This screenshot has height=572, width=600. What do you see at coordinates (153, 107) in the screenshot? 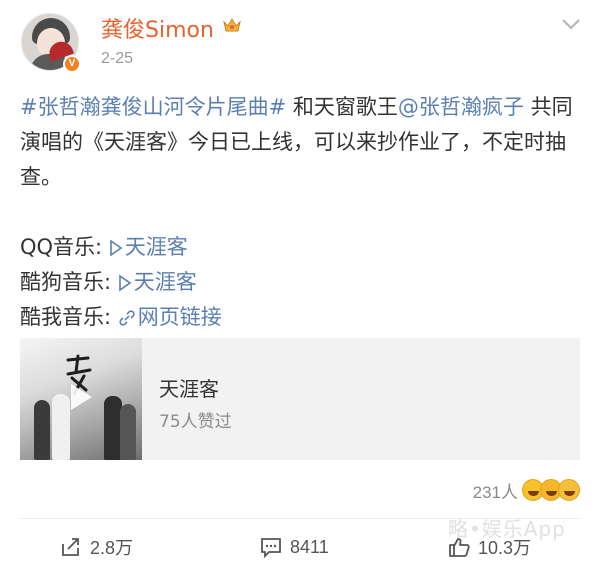
I see `hashtag-link: #张哲瀚龚俊山河令片尾曲#` at bounding box center [153, 107].